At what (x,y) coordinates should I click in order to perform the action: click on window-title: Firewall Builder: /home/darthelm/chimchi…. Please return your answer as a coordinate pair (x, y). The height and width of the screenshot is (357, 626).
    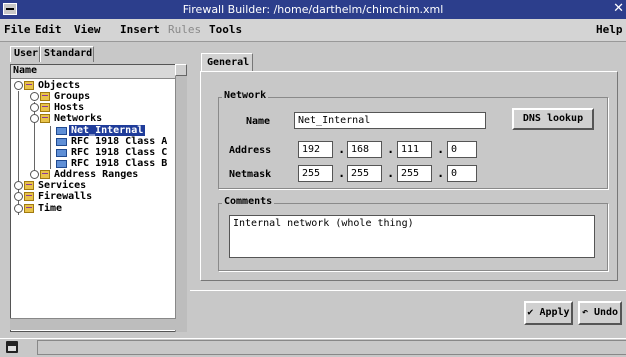
    Looking at the image, I should click on (313, 9).